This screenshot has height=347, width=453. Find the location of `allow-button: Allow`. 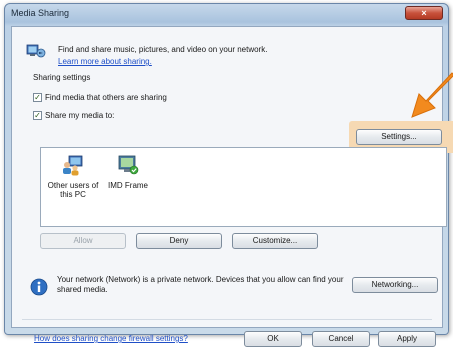

allow-button: Allow is located at coordinates (83, 241).